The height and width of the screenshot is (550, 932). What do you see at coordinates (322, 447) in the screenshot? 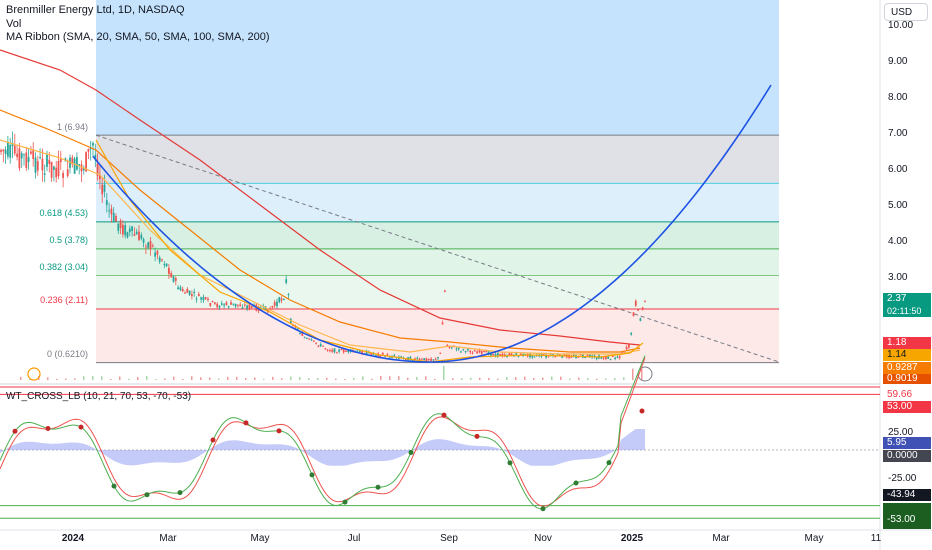
I see `wt-histogram` at bounding box center [322, 447].